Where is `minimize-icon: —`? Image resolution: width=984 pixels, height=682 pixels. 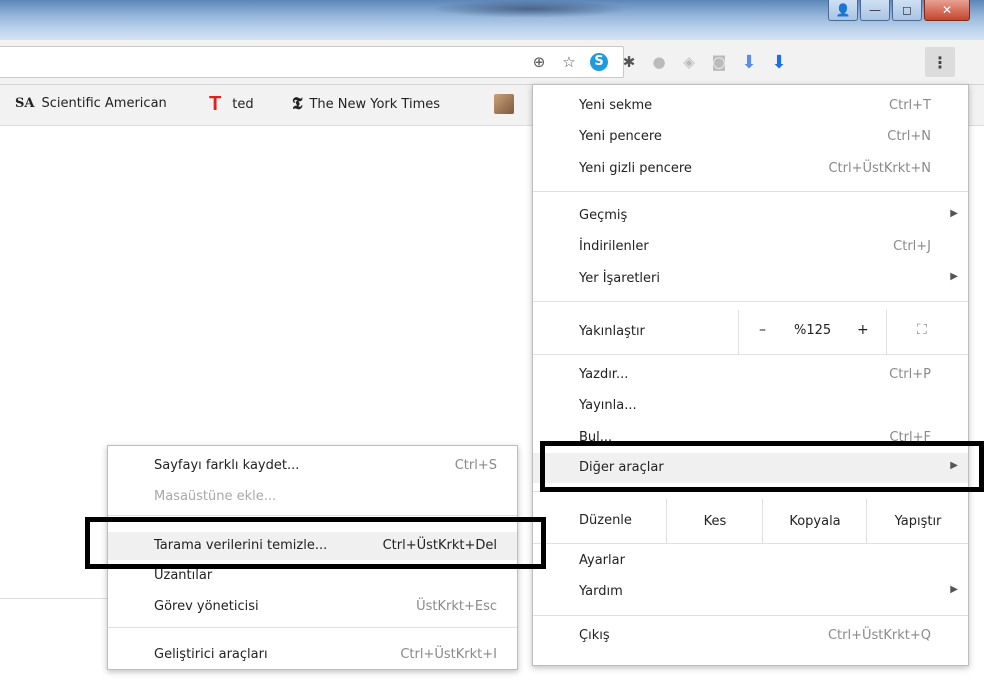
minimize-icon: — is located at coordinates (875, 10).